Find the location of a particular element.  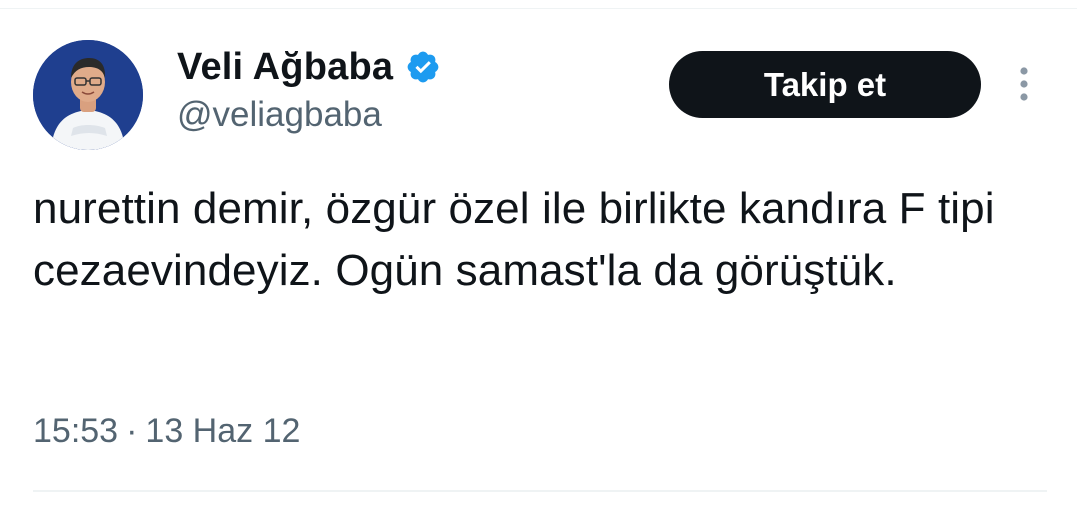

more-vertical-icon is located at coordinates (1024, 84).